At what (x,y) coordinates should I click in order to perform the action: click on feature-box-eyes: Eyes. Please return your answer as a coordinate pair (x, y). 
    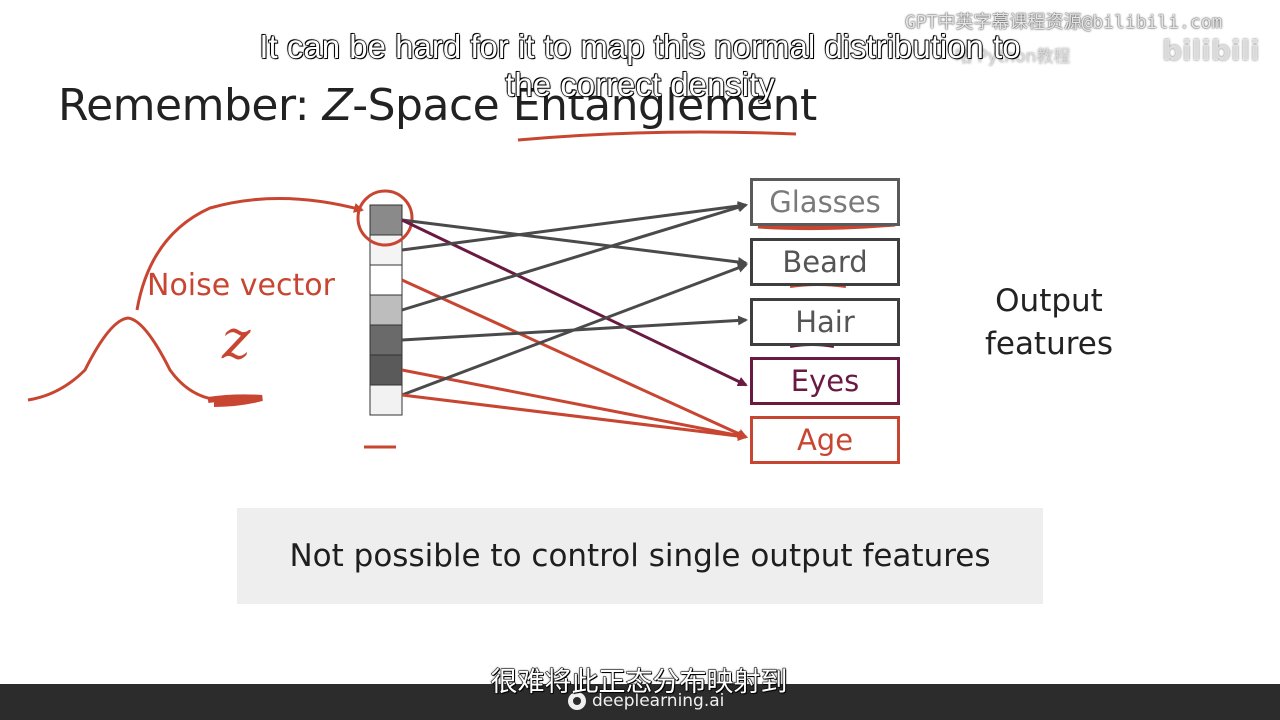
    Looking at the image, I should click on (825, 381).